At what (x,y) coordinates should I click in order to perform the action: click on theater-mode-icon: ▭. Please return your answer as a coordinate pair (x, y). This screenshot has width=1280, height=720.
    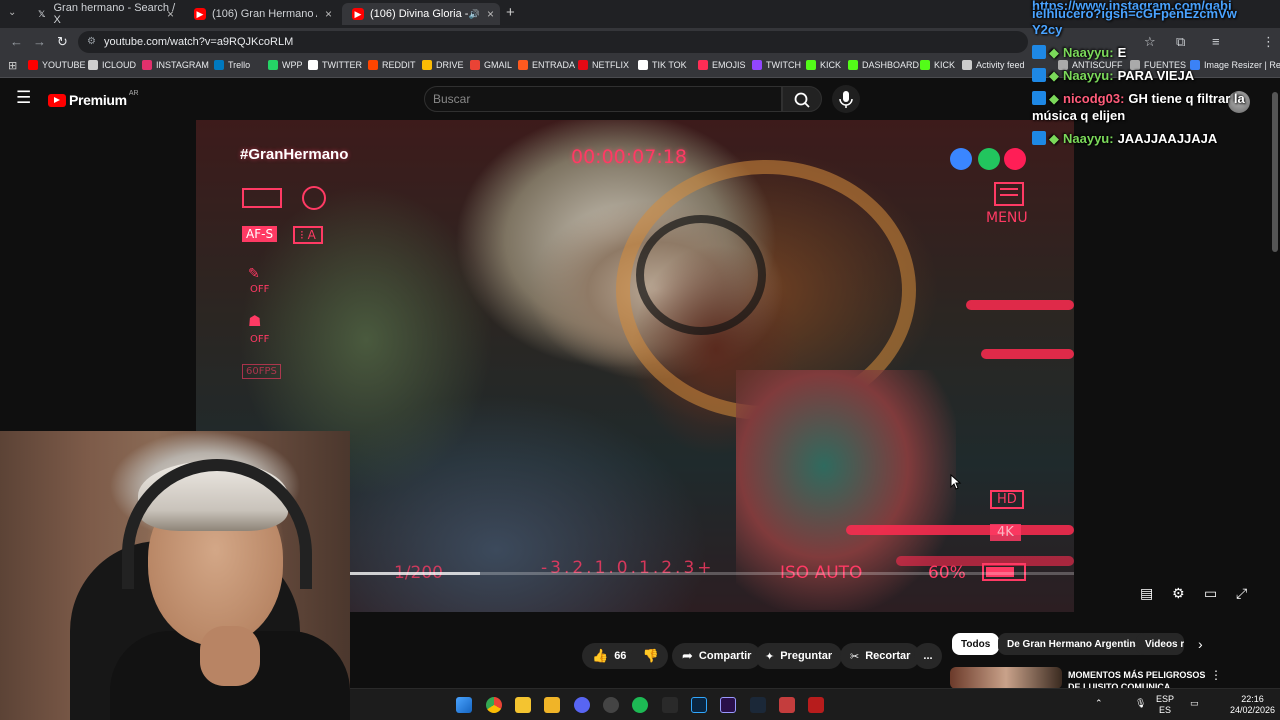
    Looking at the image, I should click on (1210, 593).